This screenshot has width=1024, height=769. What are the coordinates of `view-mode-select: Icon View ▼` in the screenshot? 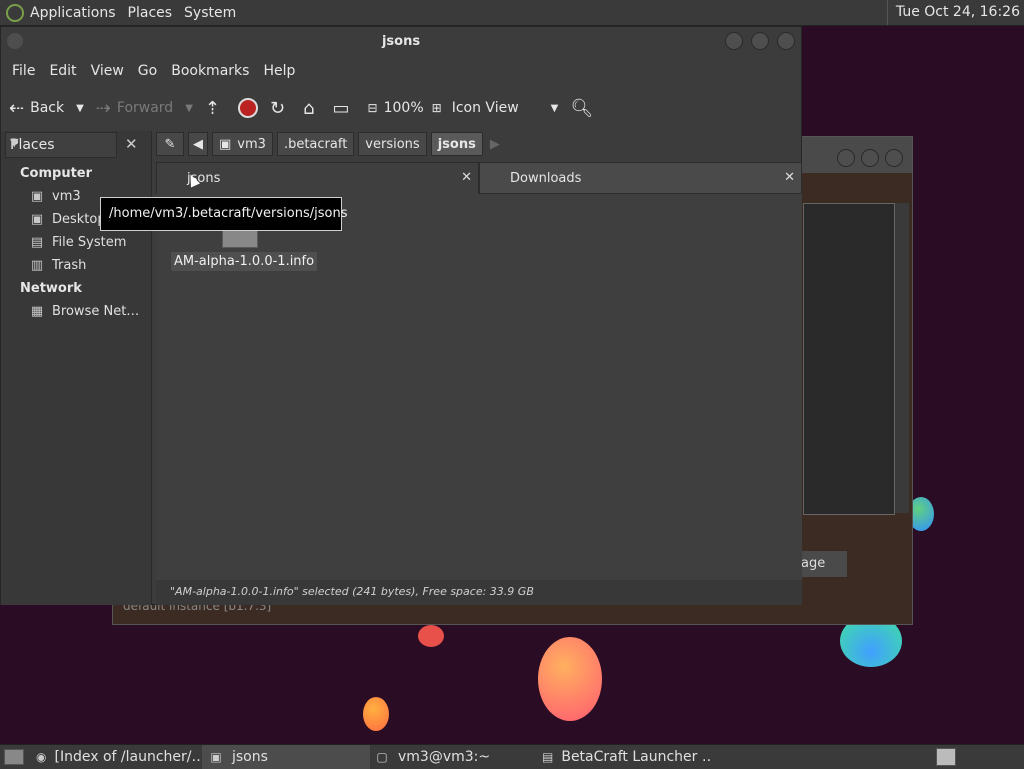 It's located at (505, 108).